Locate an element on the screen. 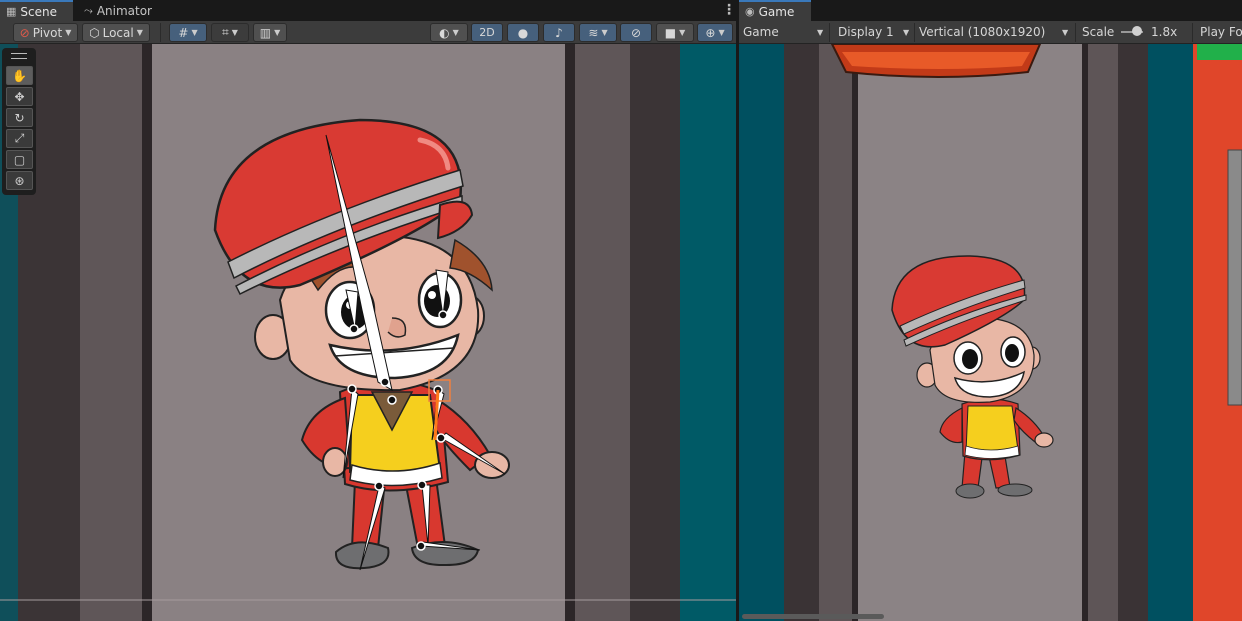  palette-grip-icon is located at coordinates (19, 56).